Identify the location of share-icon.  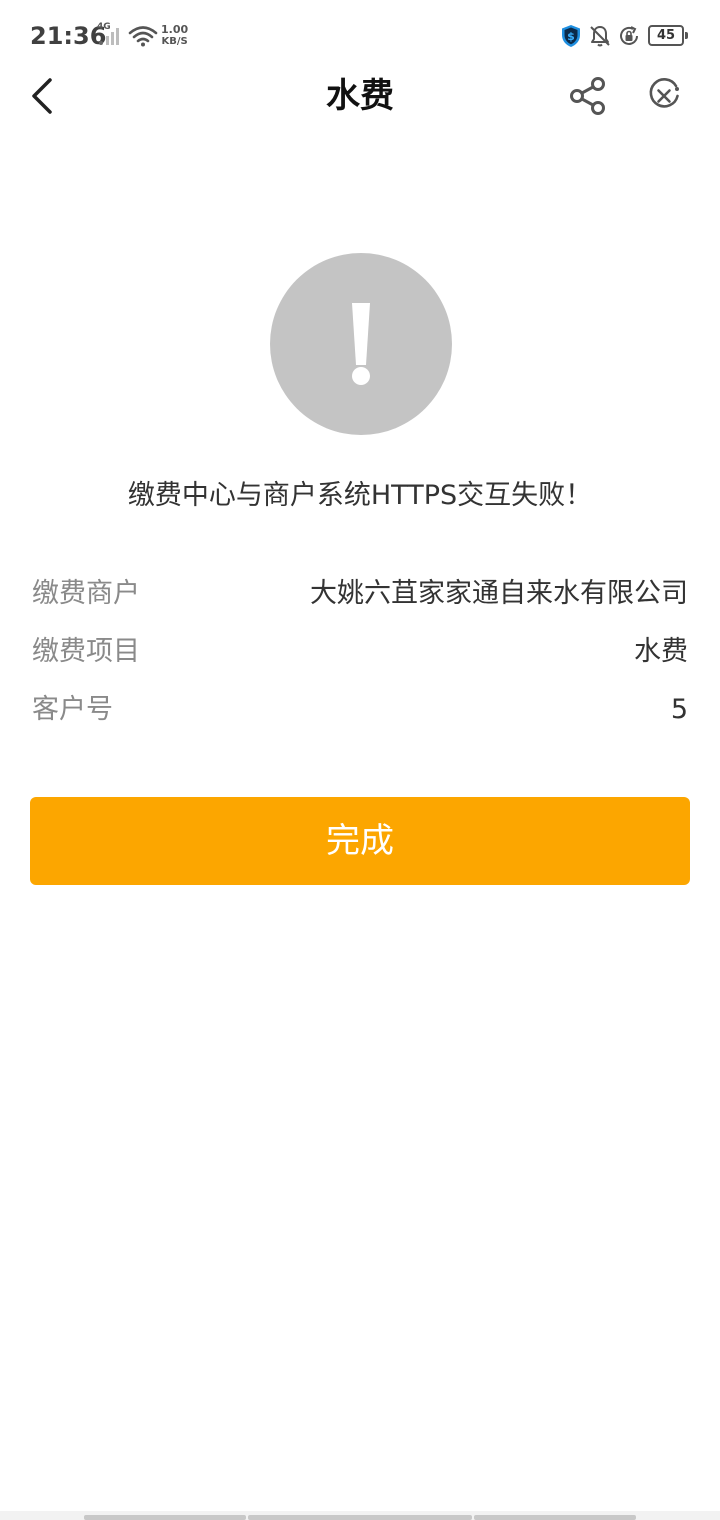
(587, 96).